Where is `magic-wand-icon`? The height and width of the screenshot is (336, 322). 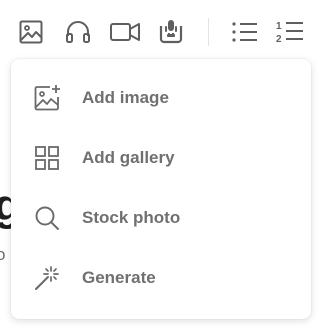 magic-wand-icon is located at coordinates (47, 278).